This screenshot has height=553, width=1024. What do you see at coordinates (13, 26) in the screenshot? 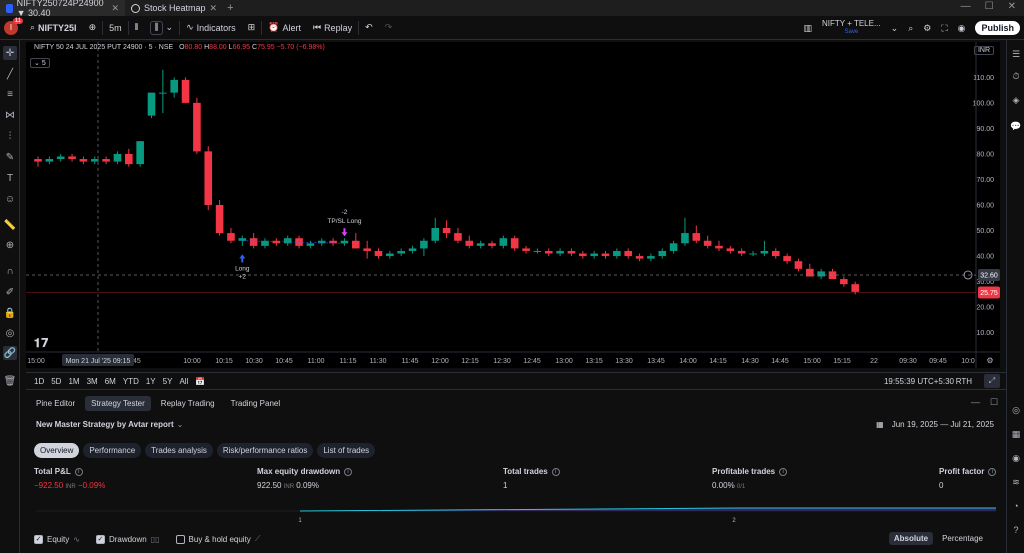
I see `avatar: I 11` at bounding box center [13, 26].